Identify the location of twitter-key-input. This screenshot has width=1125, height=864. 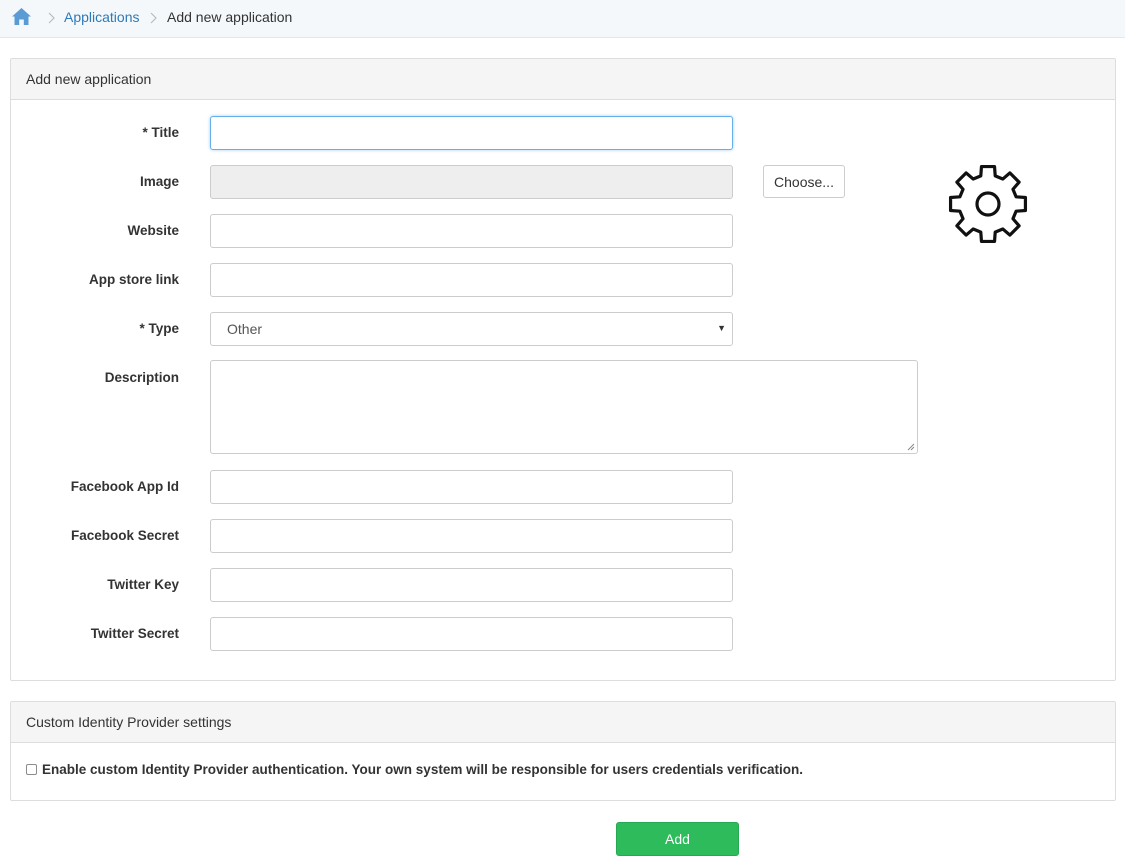
(471, 585).